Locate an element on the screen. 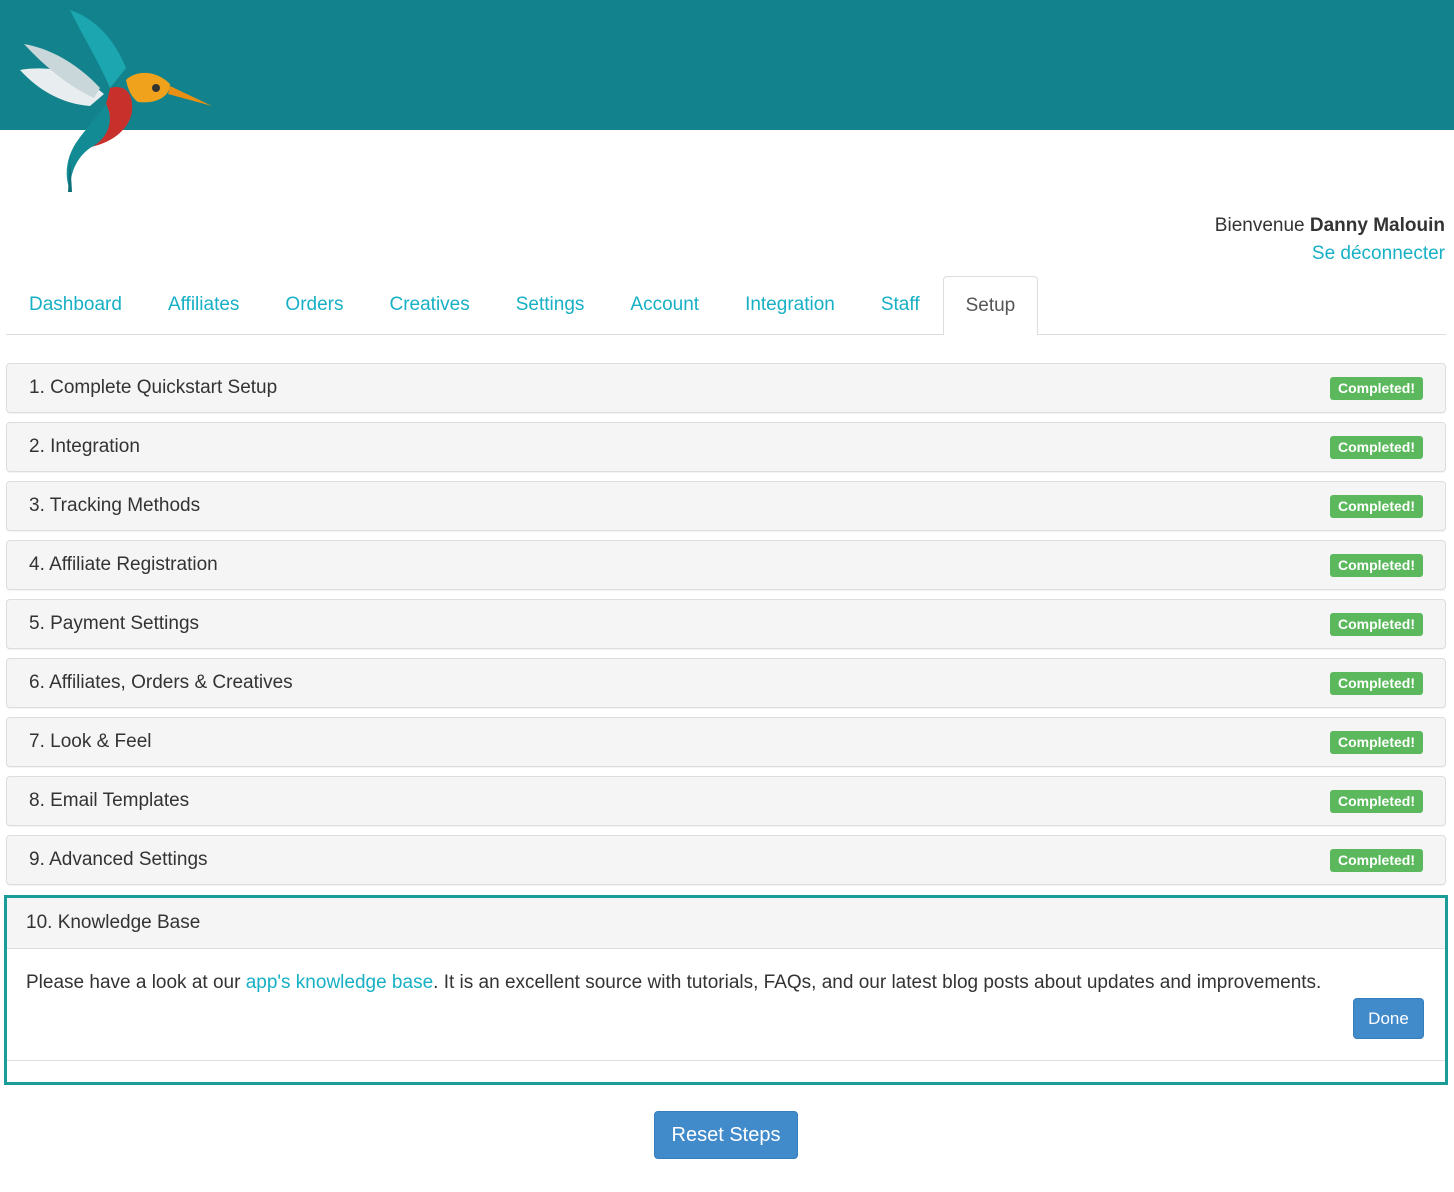 The width and height of the screenshot is (1454, 1192). tab-setup: Setup is located at coordinates (990, 305).